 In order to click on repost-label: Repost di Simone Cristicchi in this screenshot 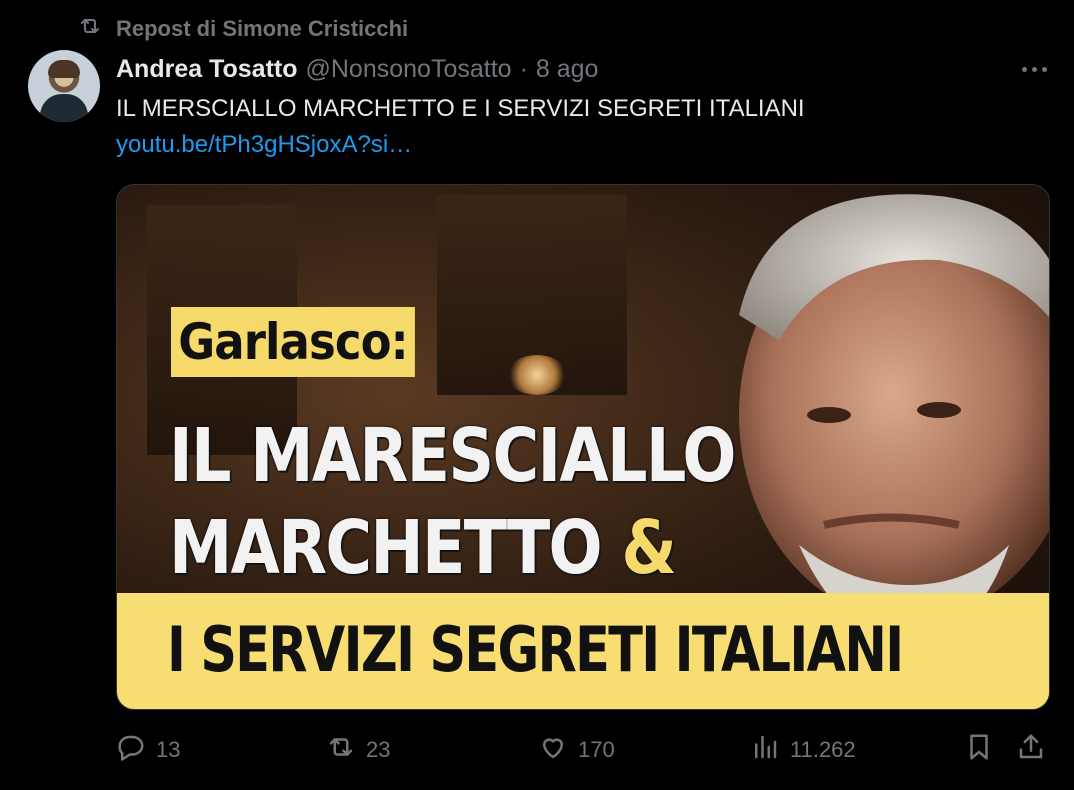, I will do `click(262, 28)`.